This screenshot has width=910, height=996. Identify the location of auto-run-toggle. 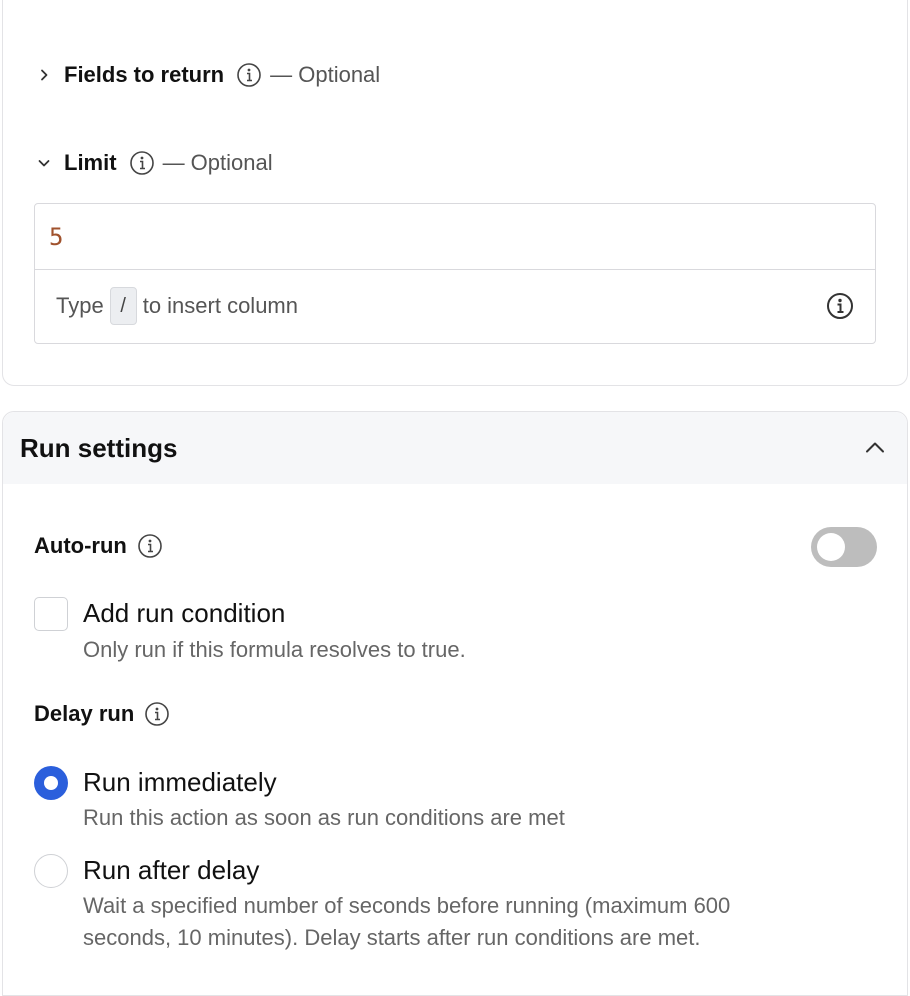
(844, 547).